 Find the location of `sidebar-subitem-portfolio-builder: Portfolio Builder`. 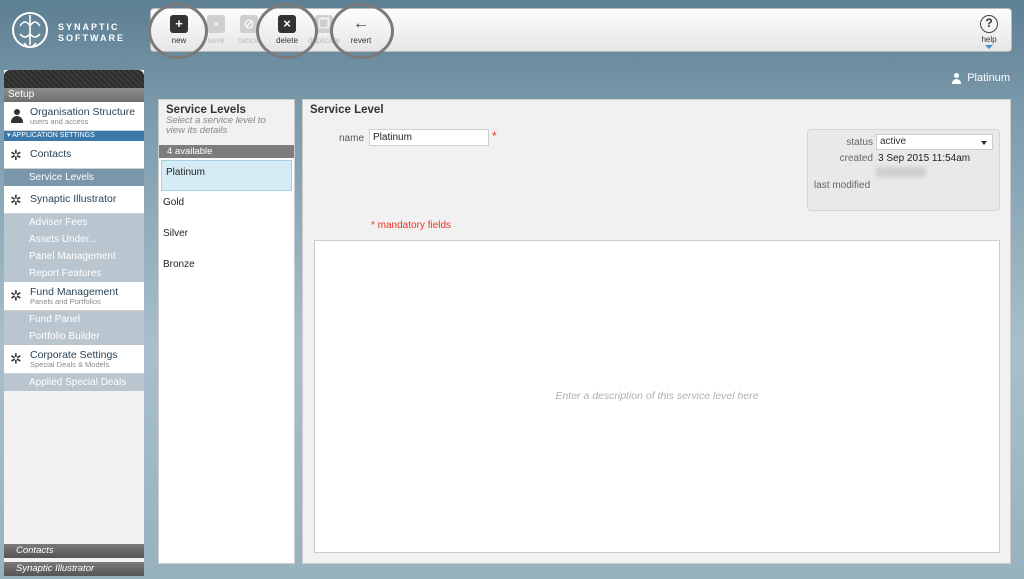

sidebar-subitem-portfolio-builder: Portfolio Builder is located at coordinates (74, 336).